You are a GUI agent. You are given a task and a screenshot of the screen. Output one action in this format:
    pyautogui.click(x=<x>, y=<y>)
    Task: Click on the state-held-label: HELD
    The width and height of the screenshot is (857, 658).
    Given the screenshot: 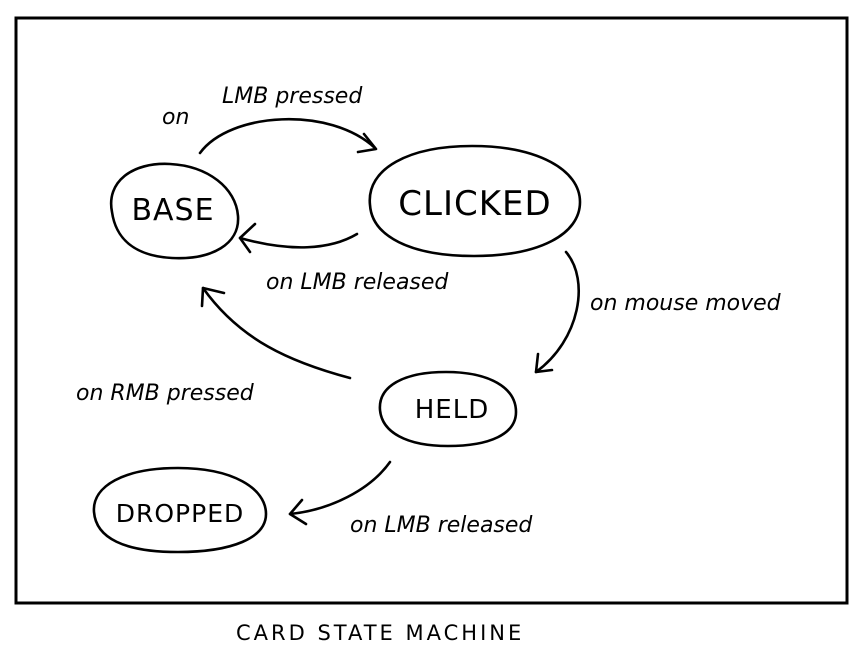 What is the action you would take?
    pyautogui.click(x=452, y=410)
    